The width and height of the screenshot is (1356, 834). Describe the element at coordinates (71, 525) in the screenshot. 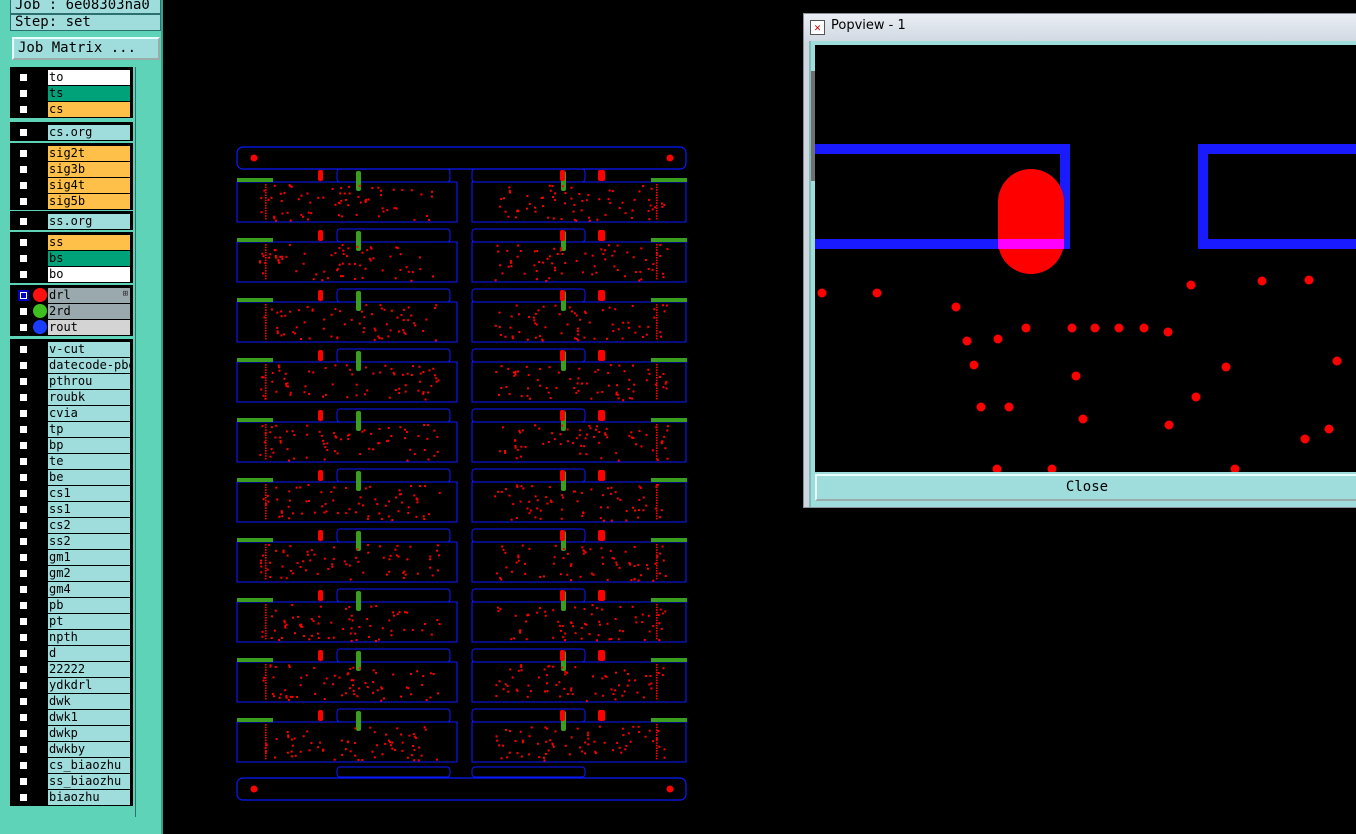

I see `layer-row-cs2: cs2` at that location.